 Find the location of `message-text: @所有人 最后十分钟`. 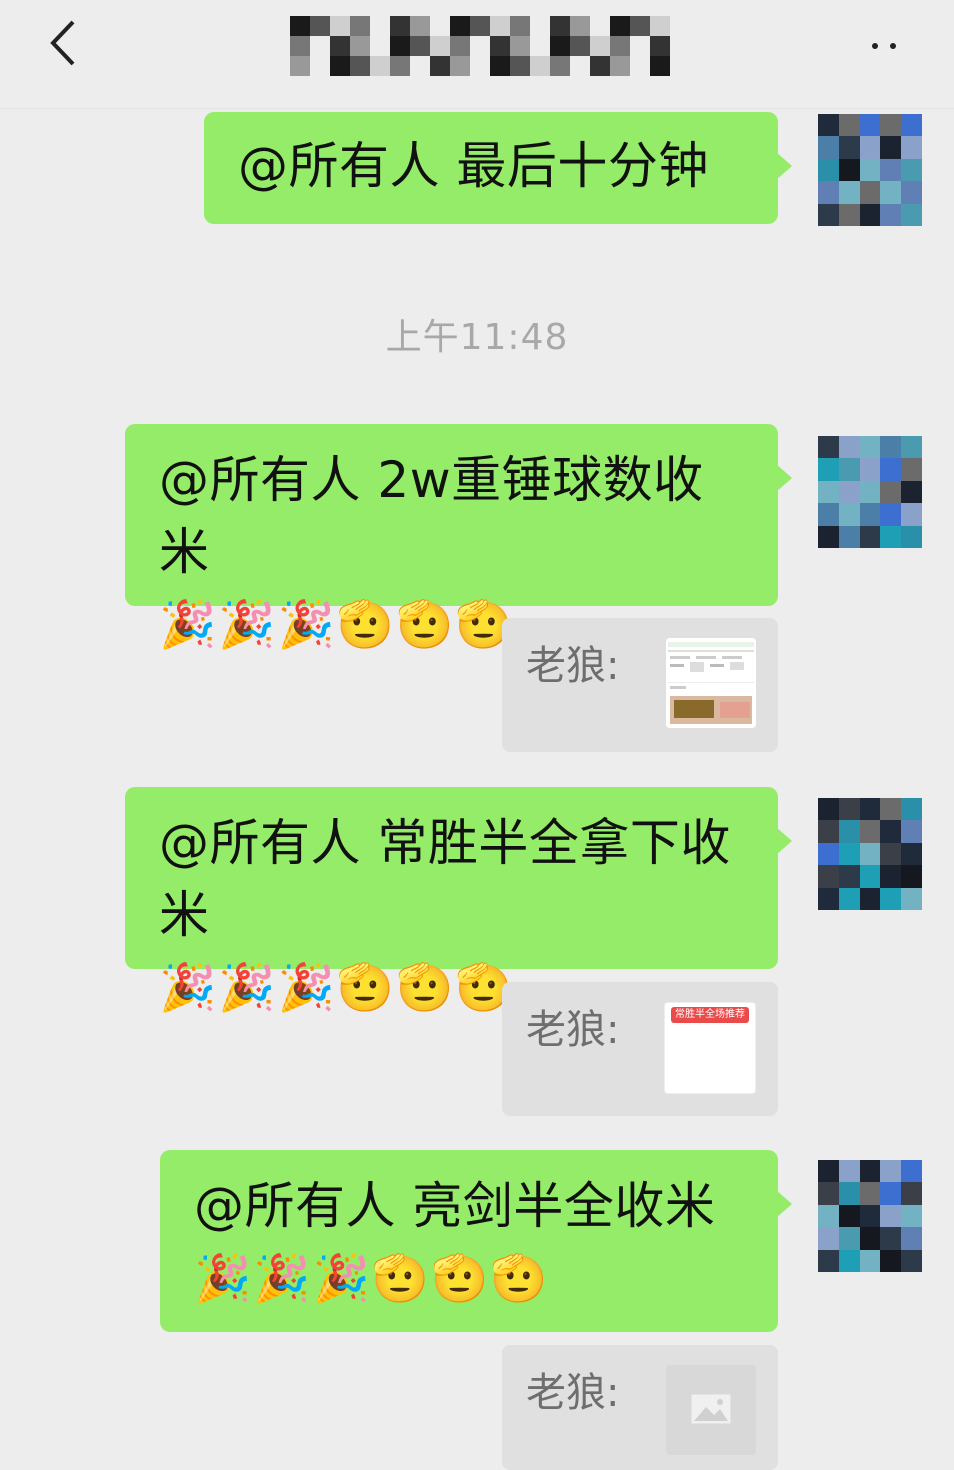

message-text: @所有人 最后十分钟 is located at coordinates (473, 166).